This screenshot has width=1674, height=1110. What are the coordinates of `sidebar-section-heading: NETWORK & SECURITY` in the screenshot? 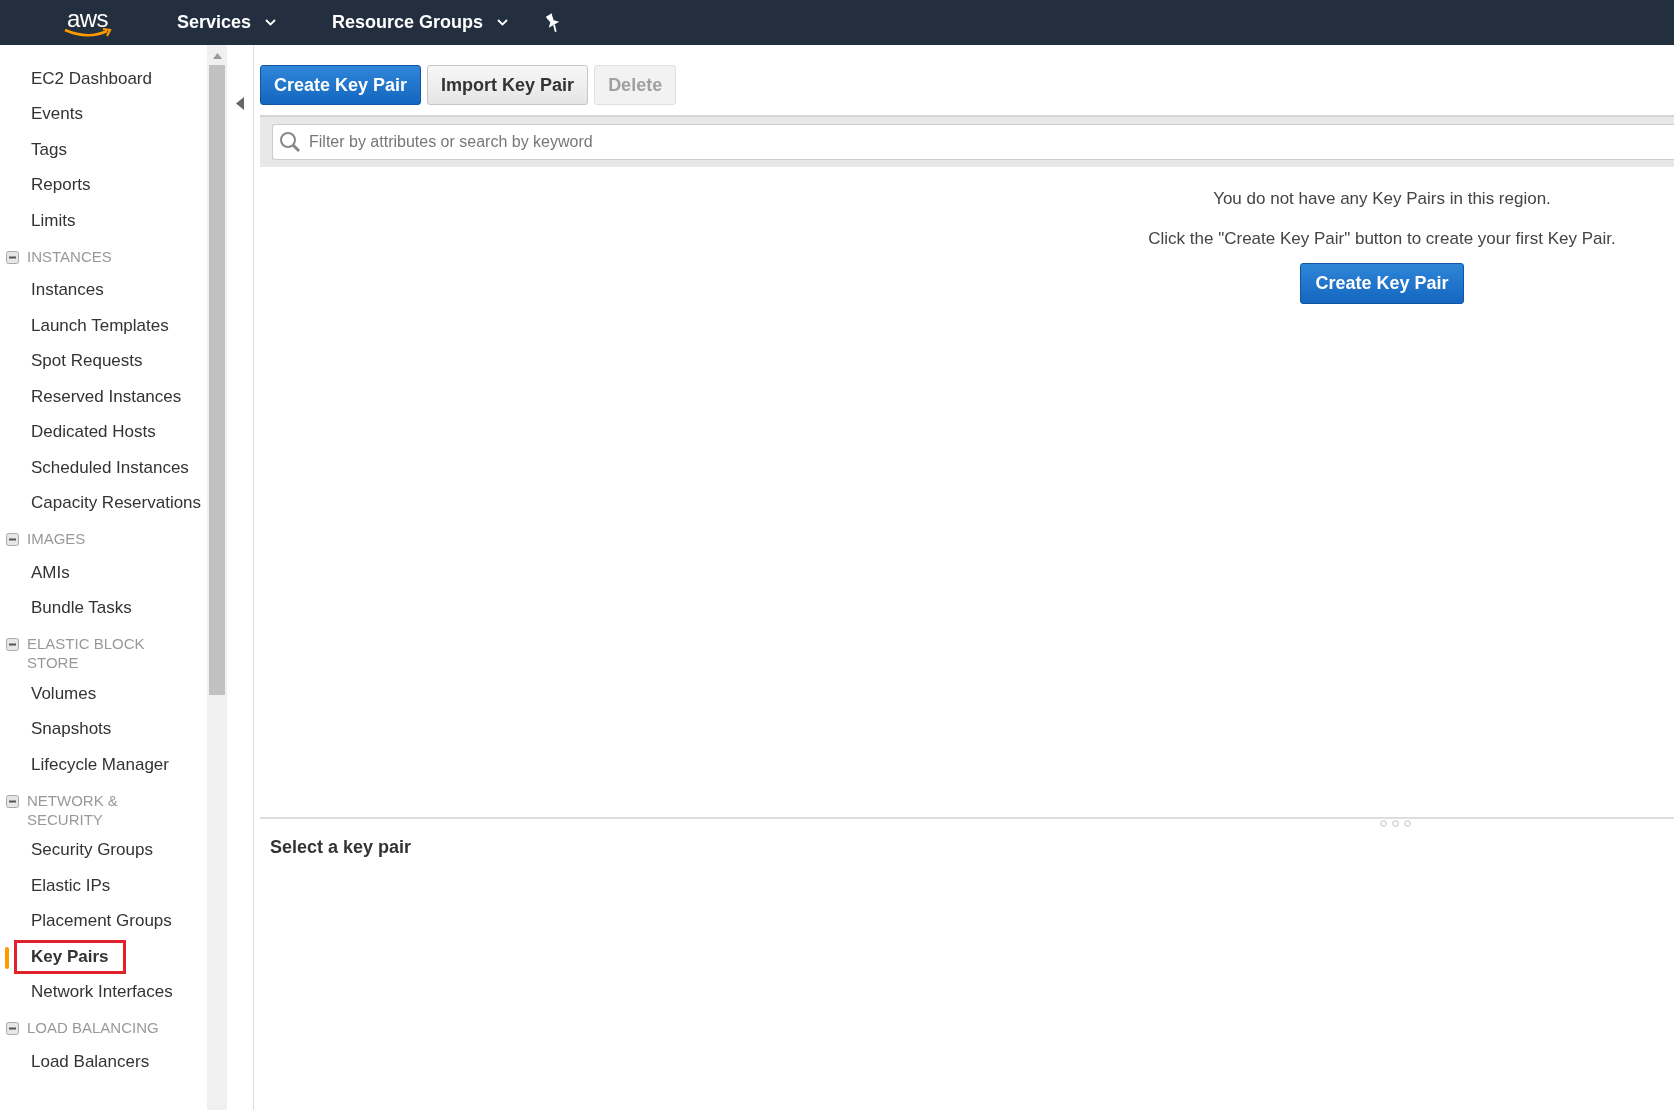 It's located at (73, 809).